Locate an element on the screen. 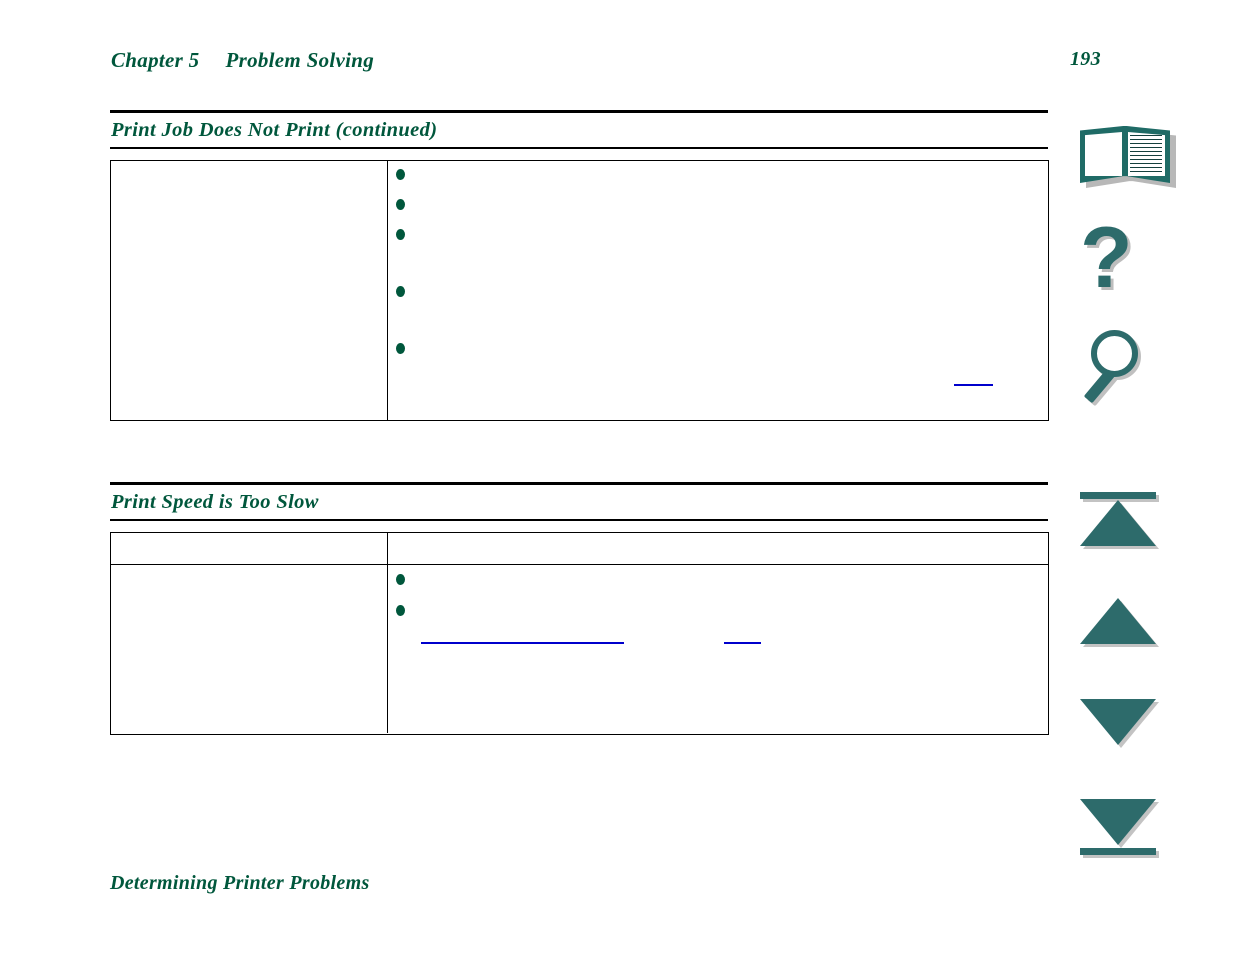 This screenshot has height=954, width=1235. table-header-row is located at coordinates (579, 549).